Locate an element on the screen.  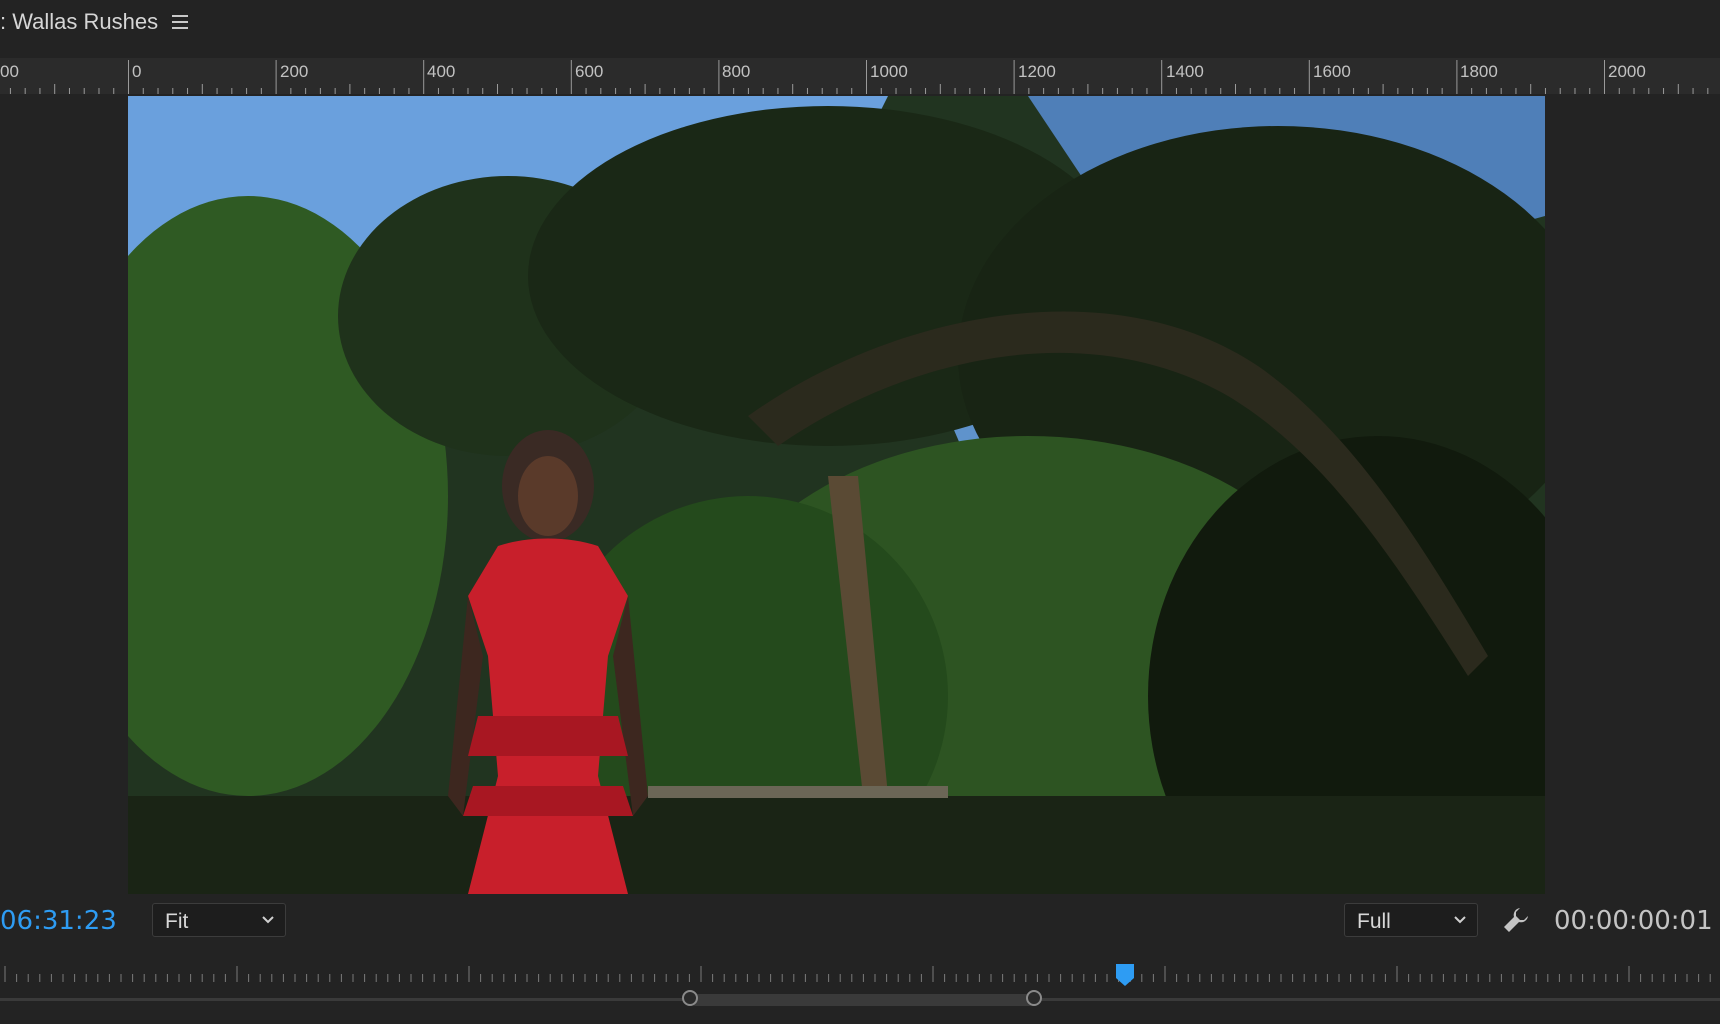
ruler-label: 1200 is located at coordinates (1037, 71).